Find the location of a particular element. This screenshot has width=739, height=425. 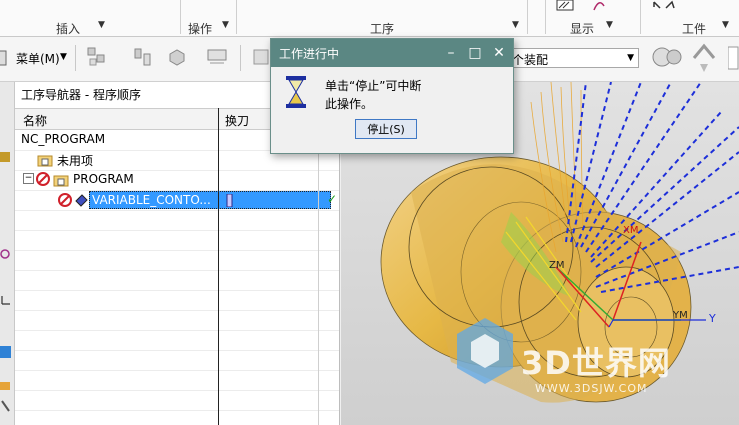

resource-bar is located at coordinates (7, 253).